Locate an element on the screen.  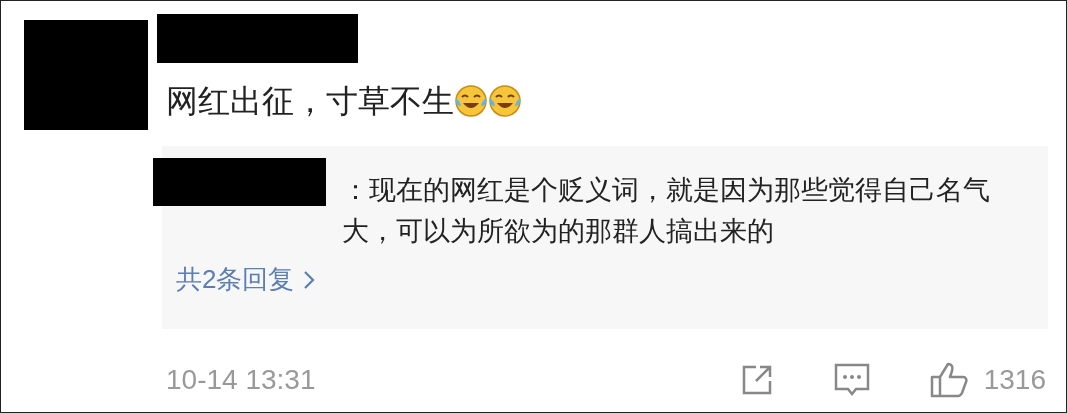
like-count: 1316 is located at coordinates (1014, 380).